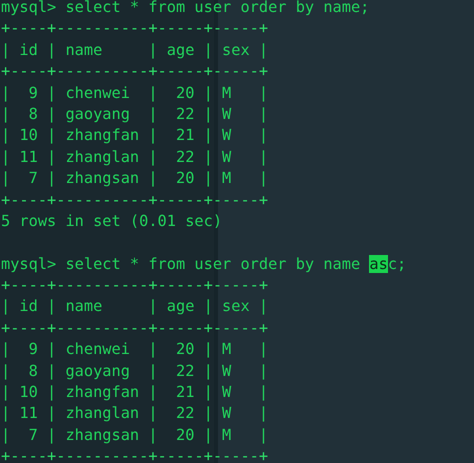 This screenshot has height=463, width=474. What do you see at coordinates (134, 393) in the screenshot?
I see `table-row: | 10 | zhangfan | 21 | W |` at bounding box center [134, 393].